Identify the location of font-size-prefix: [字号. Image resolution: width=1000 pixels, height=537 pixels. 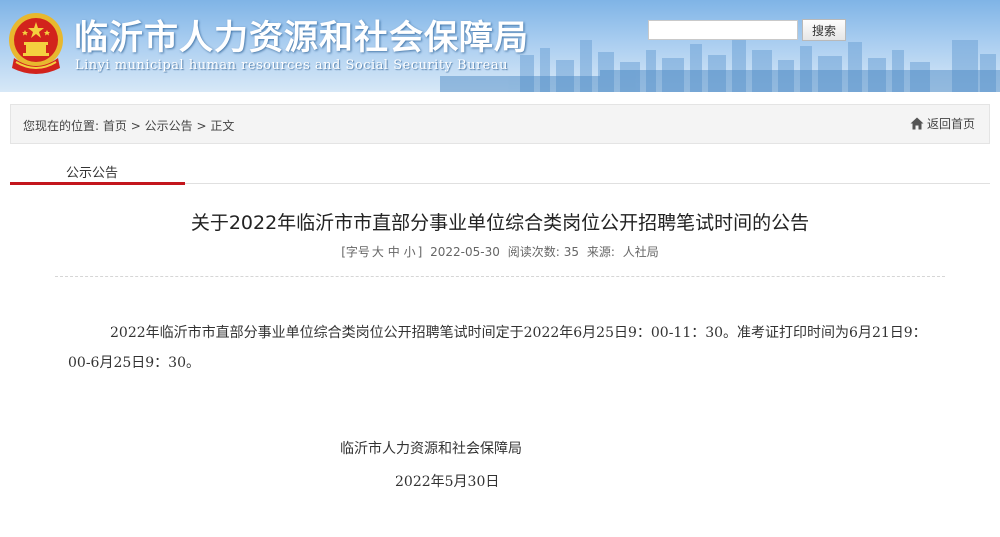
(355, 252).